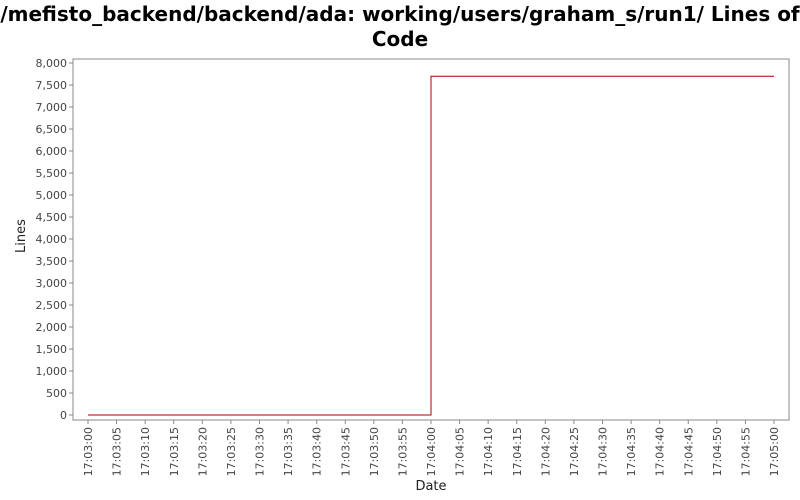  Describe the element at coordinates (345, 451) in the screenshot. I see `x-tick-label: 17:03:45` at that location.